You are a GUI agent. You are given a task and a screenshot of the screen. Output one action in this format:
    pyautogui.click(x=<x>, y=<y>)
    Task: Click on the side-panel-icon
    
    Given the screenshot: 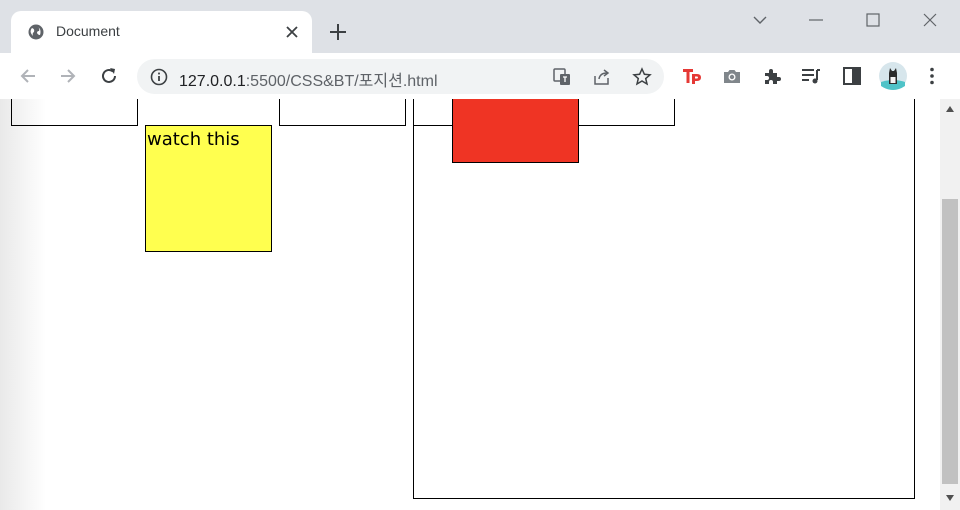 What is the action you would take?
    pyautogui.click(x=852, y=76)
    